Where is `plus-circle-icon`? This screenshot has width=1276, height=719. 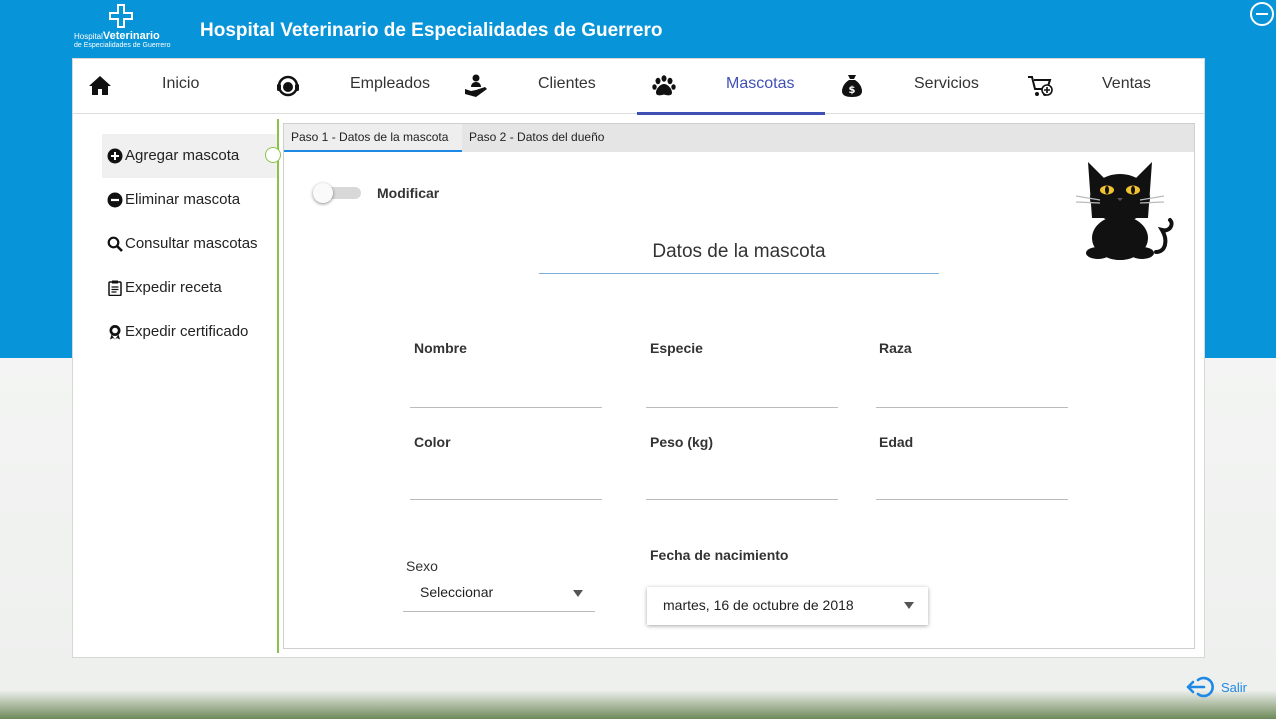
plus-circle-icon is located at coordinates (115, 156).